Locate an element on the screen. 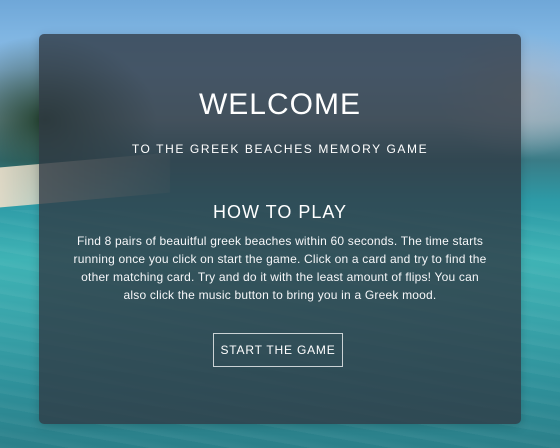 Image resolution: width=560 pixels, height=448 pixels. welcome-subtitle: TO THE GREEK BEACHES MEMORY GAME is located at coordinates (280, 149).